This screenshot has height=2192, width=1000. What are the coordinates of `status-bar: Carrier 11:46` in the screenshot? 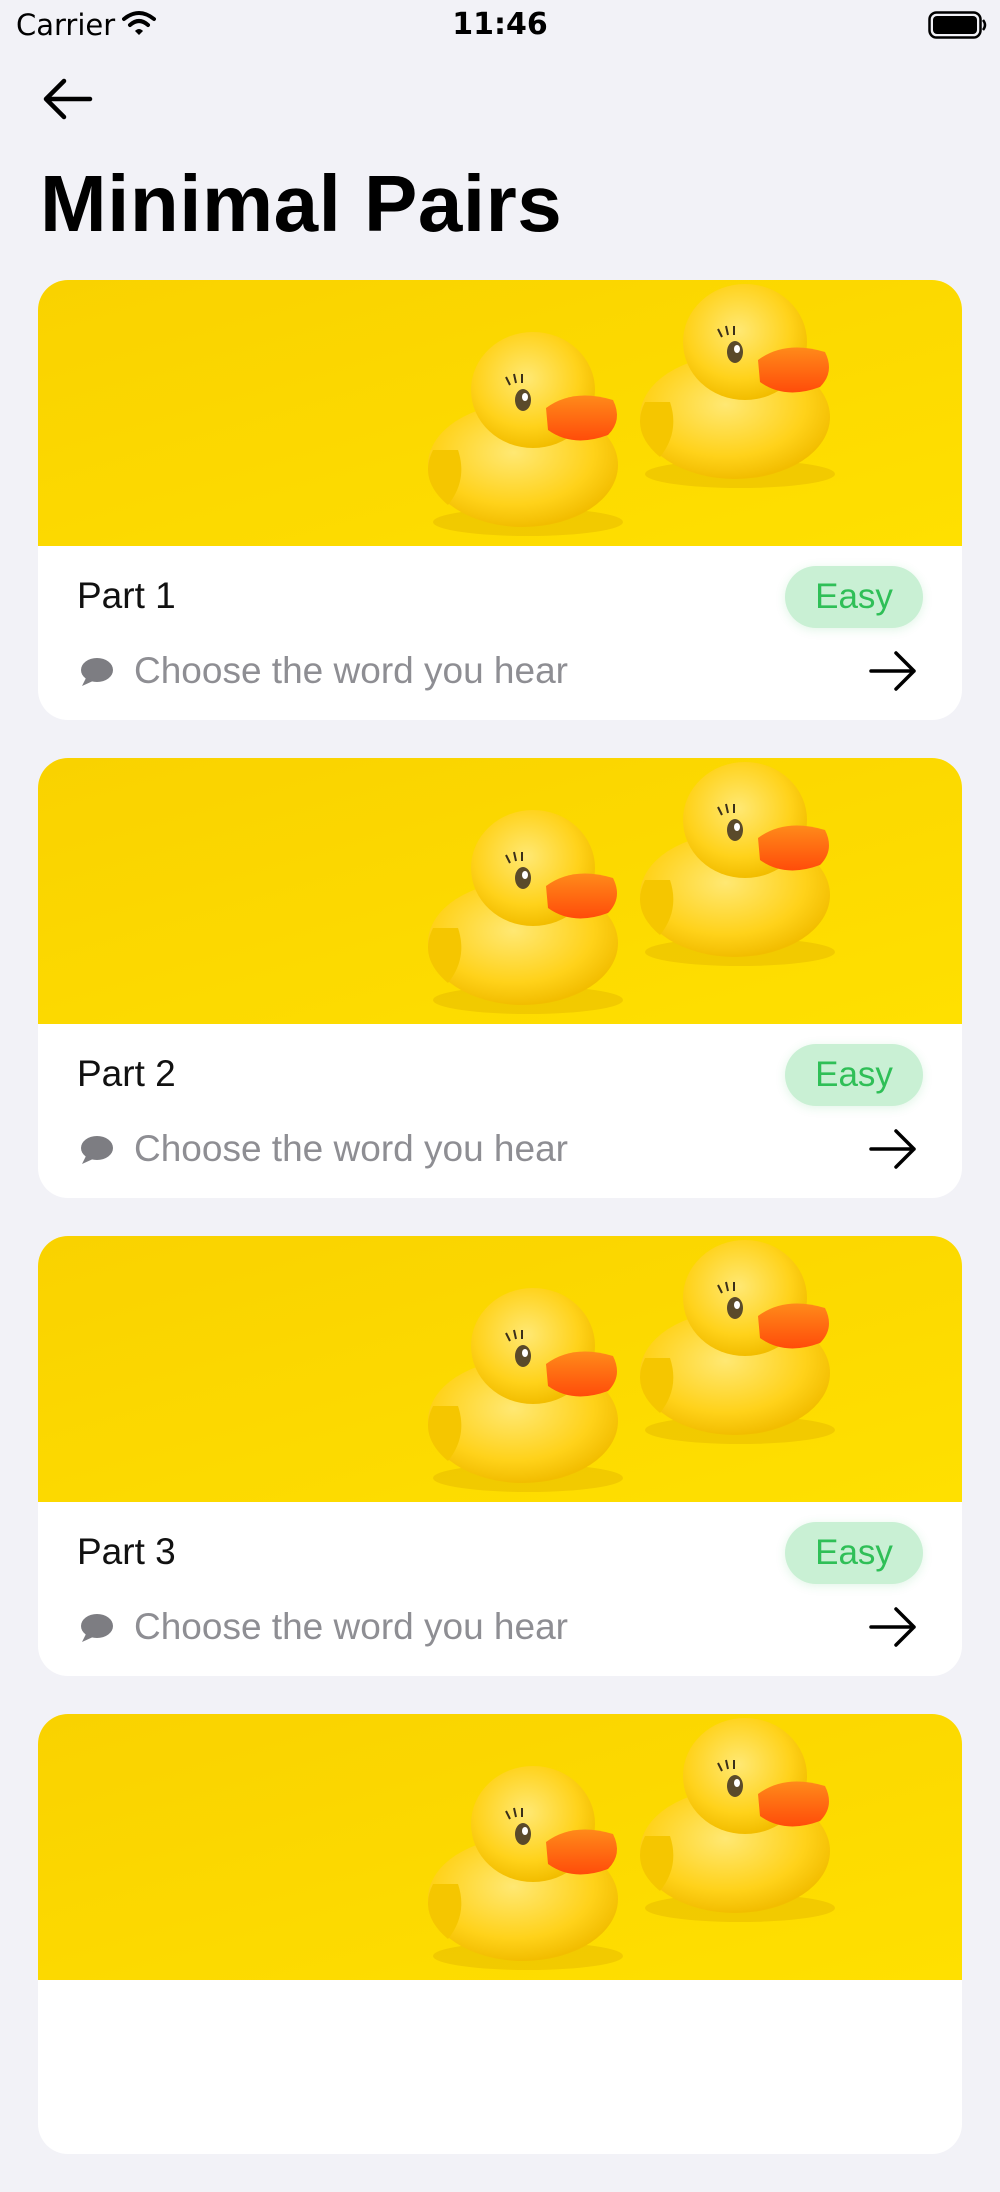 It's located at (500, 26).